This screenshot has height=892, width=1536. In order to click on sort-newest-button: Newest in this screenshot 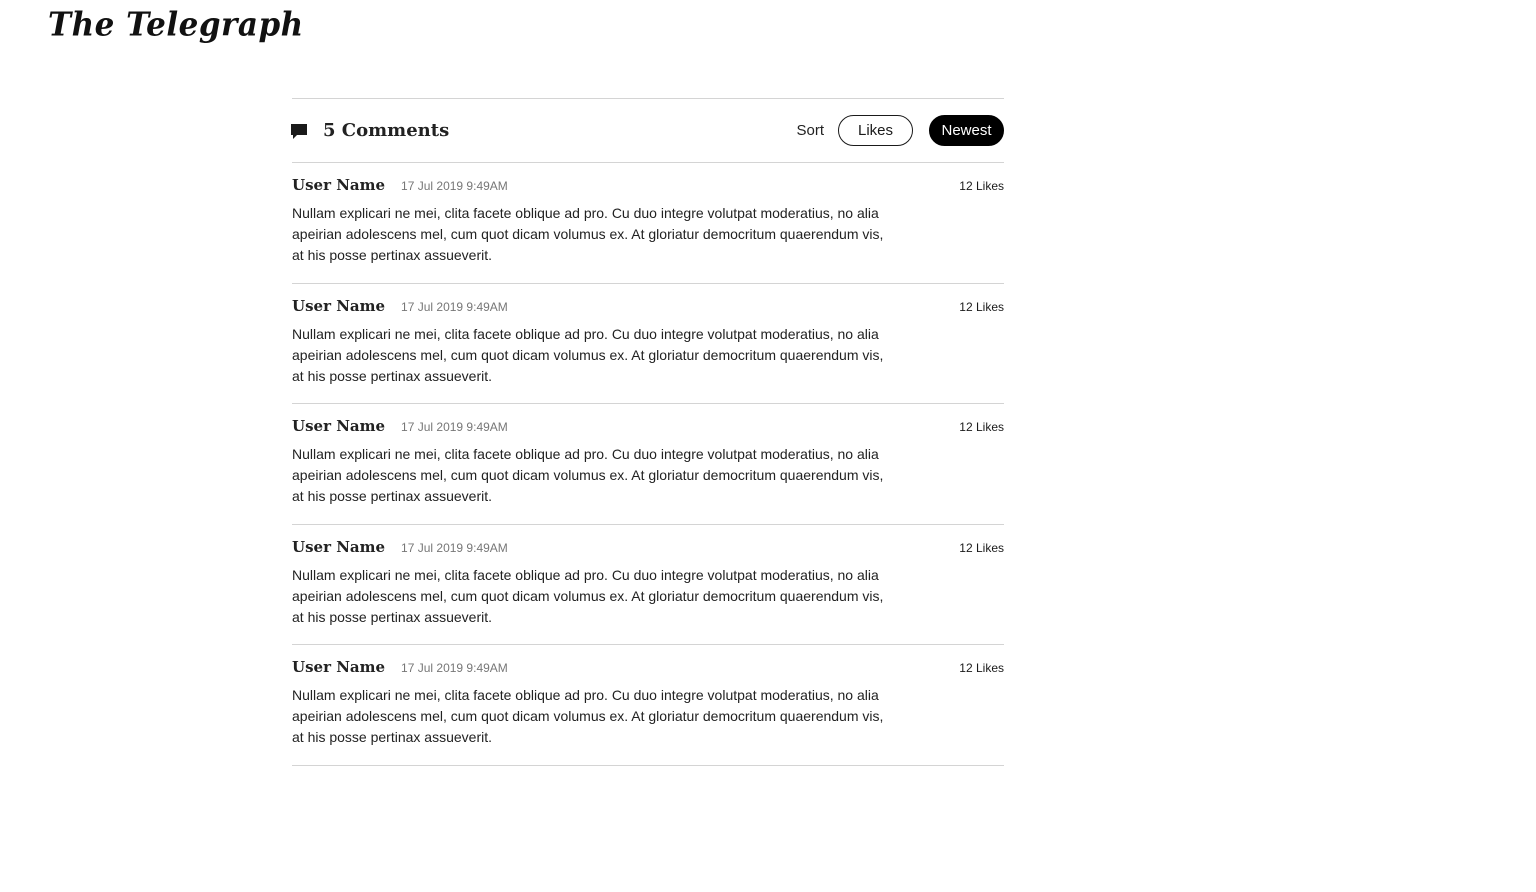, I will do `click(966, 130)`.